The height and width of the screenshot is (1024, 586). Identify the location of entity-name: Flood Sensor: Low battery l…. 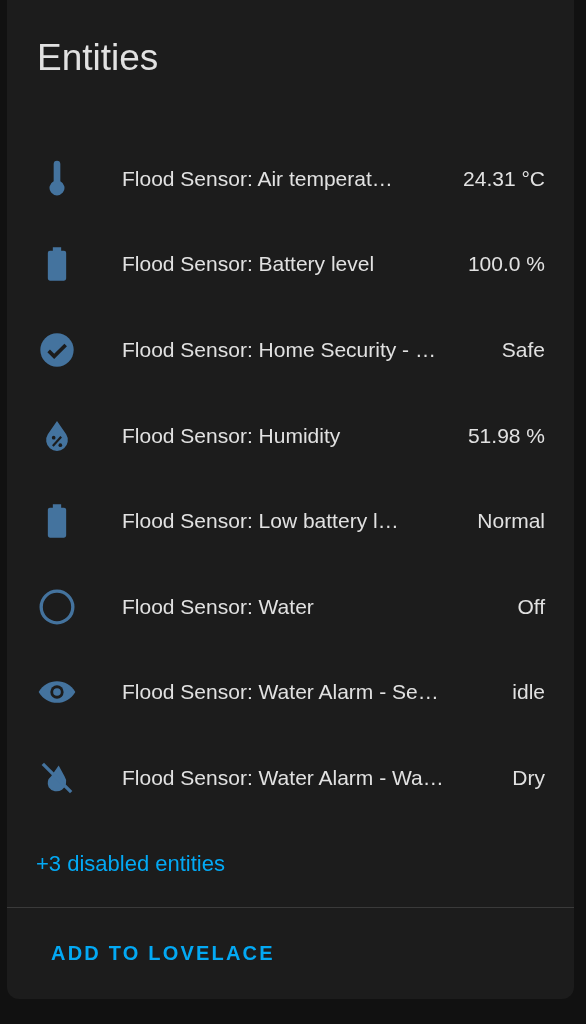
(295, 521).